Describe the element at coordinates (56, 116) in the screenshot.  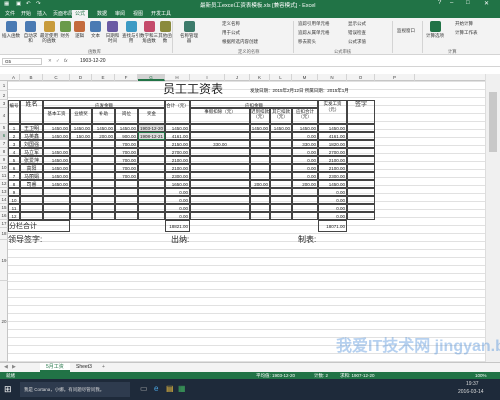
I see `header-basic: 基本工资` at that location.